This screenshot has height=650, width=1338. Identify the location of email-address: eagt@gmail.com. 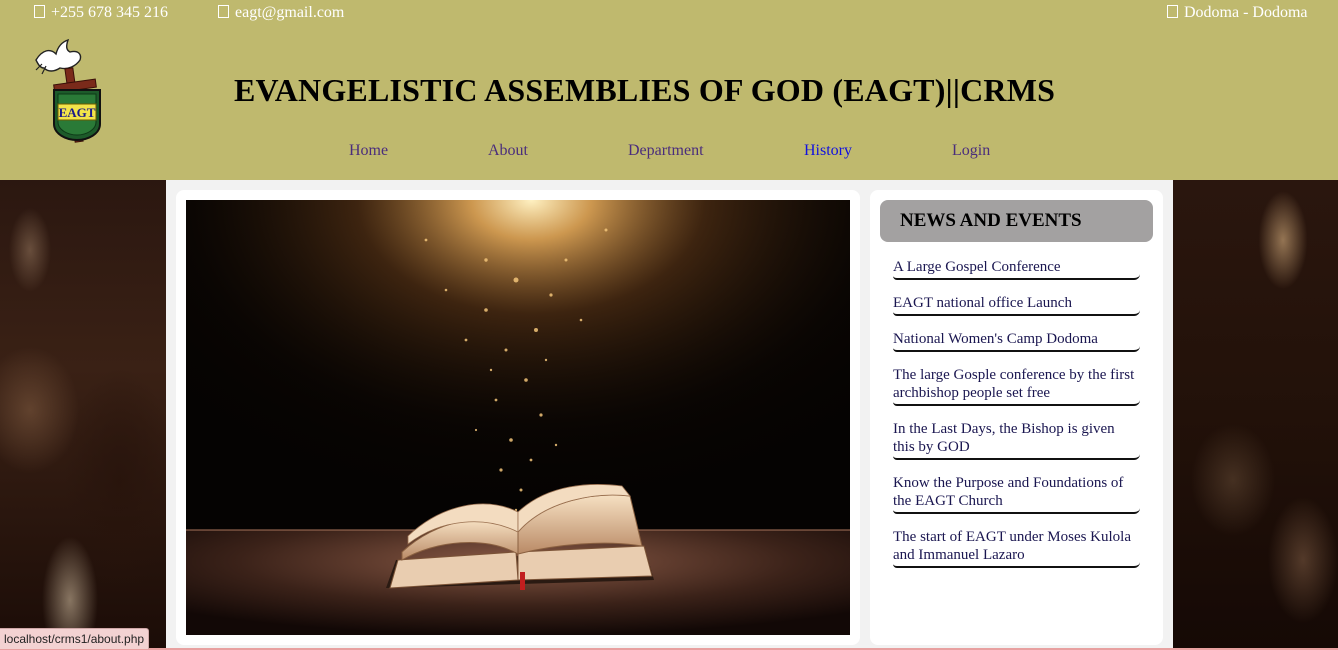
(290, 12).